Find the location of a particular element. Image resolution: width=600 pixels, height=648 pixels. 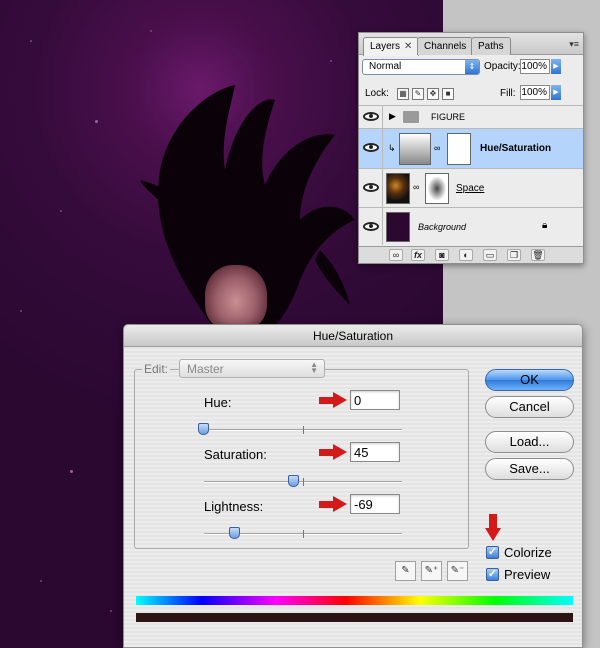

tab-label: Channels is located at coordinates (445, 46).